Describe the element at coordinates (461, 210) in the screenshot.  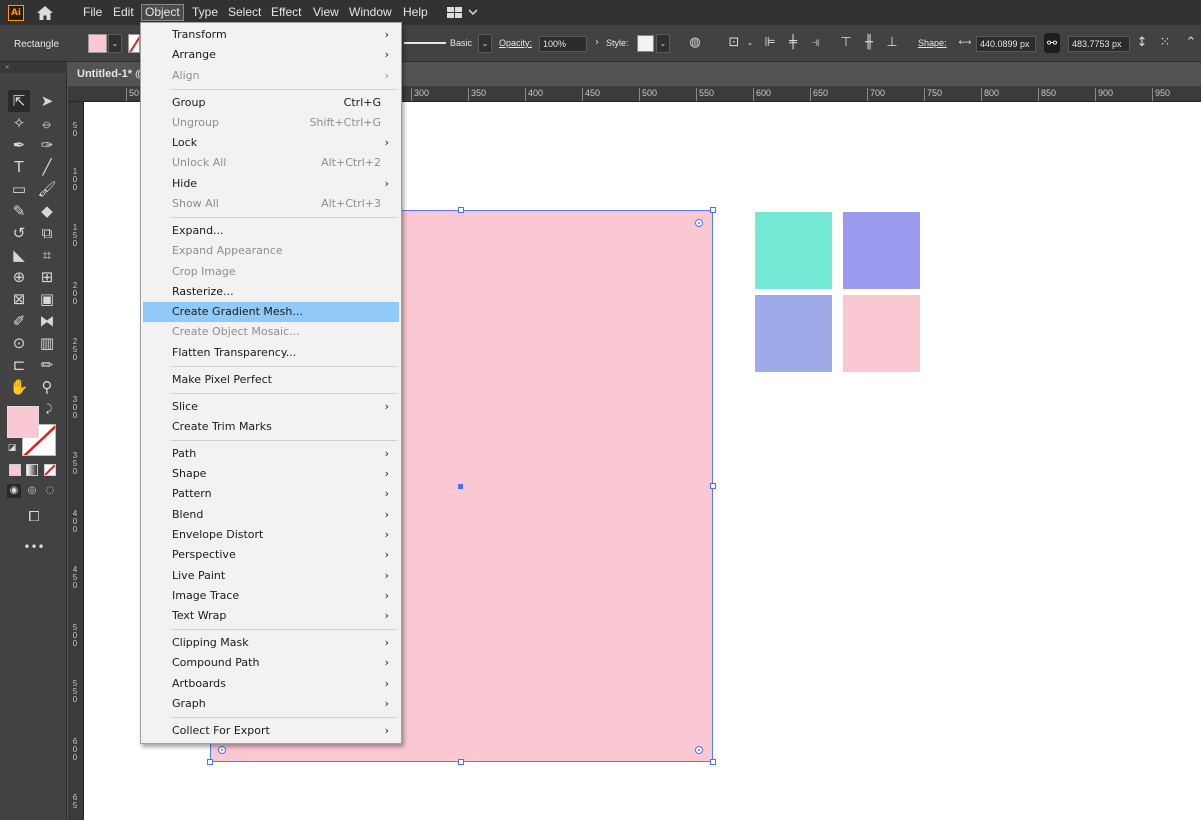
I see `resize-handle-top` at that location.